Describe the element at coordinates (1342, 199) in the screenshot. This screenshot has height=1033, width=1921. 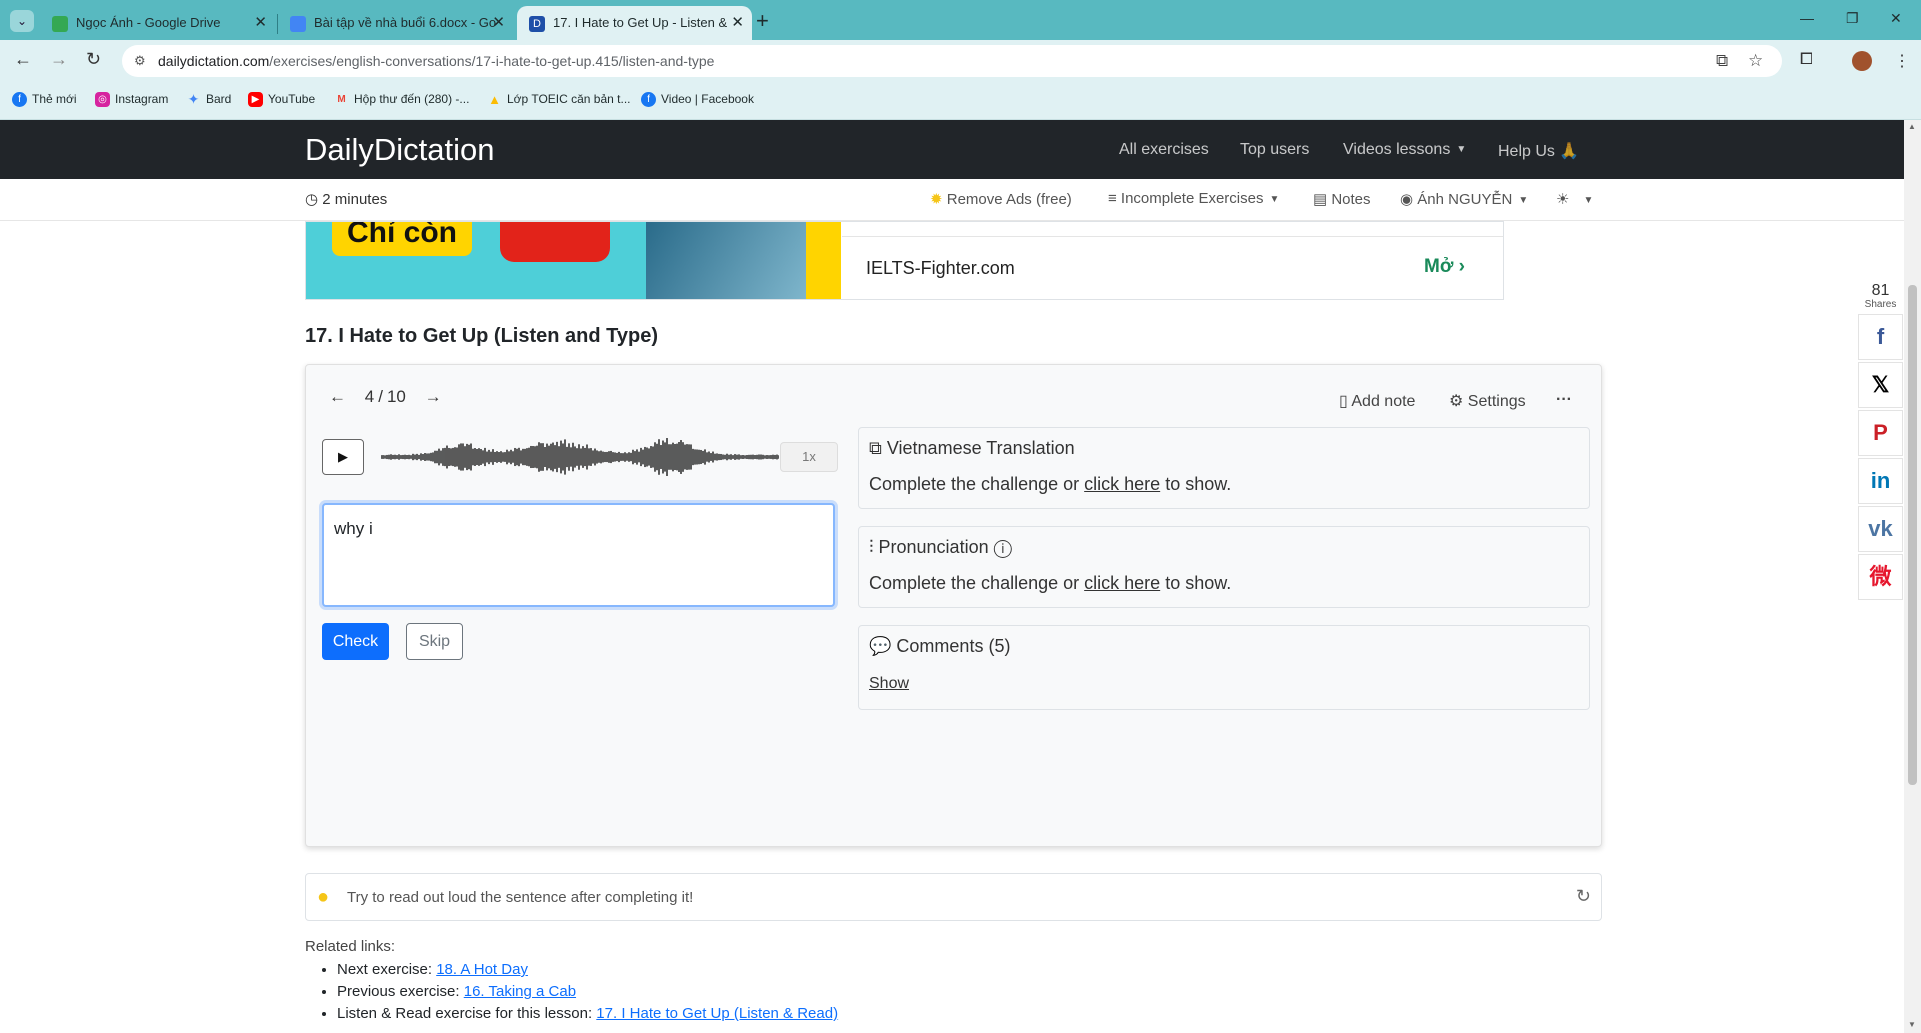
I see `notes-link: ▤ Notes` at that location.